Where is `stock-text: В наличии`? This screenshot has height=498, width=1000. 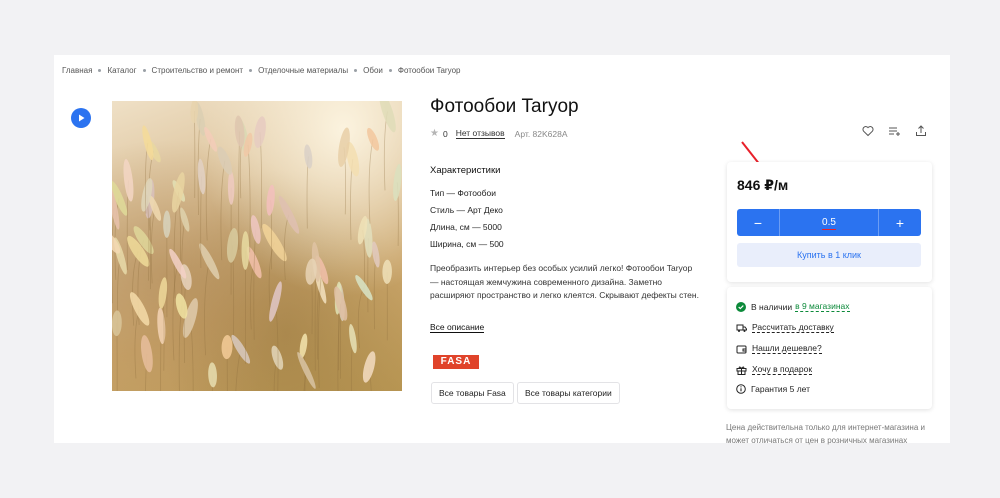 stock-text: В наличии is located at coordinates (772, 306).